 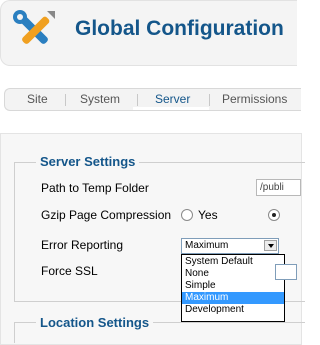 I want to click on option-simple: Simple, so click(x=233, y=286).